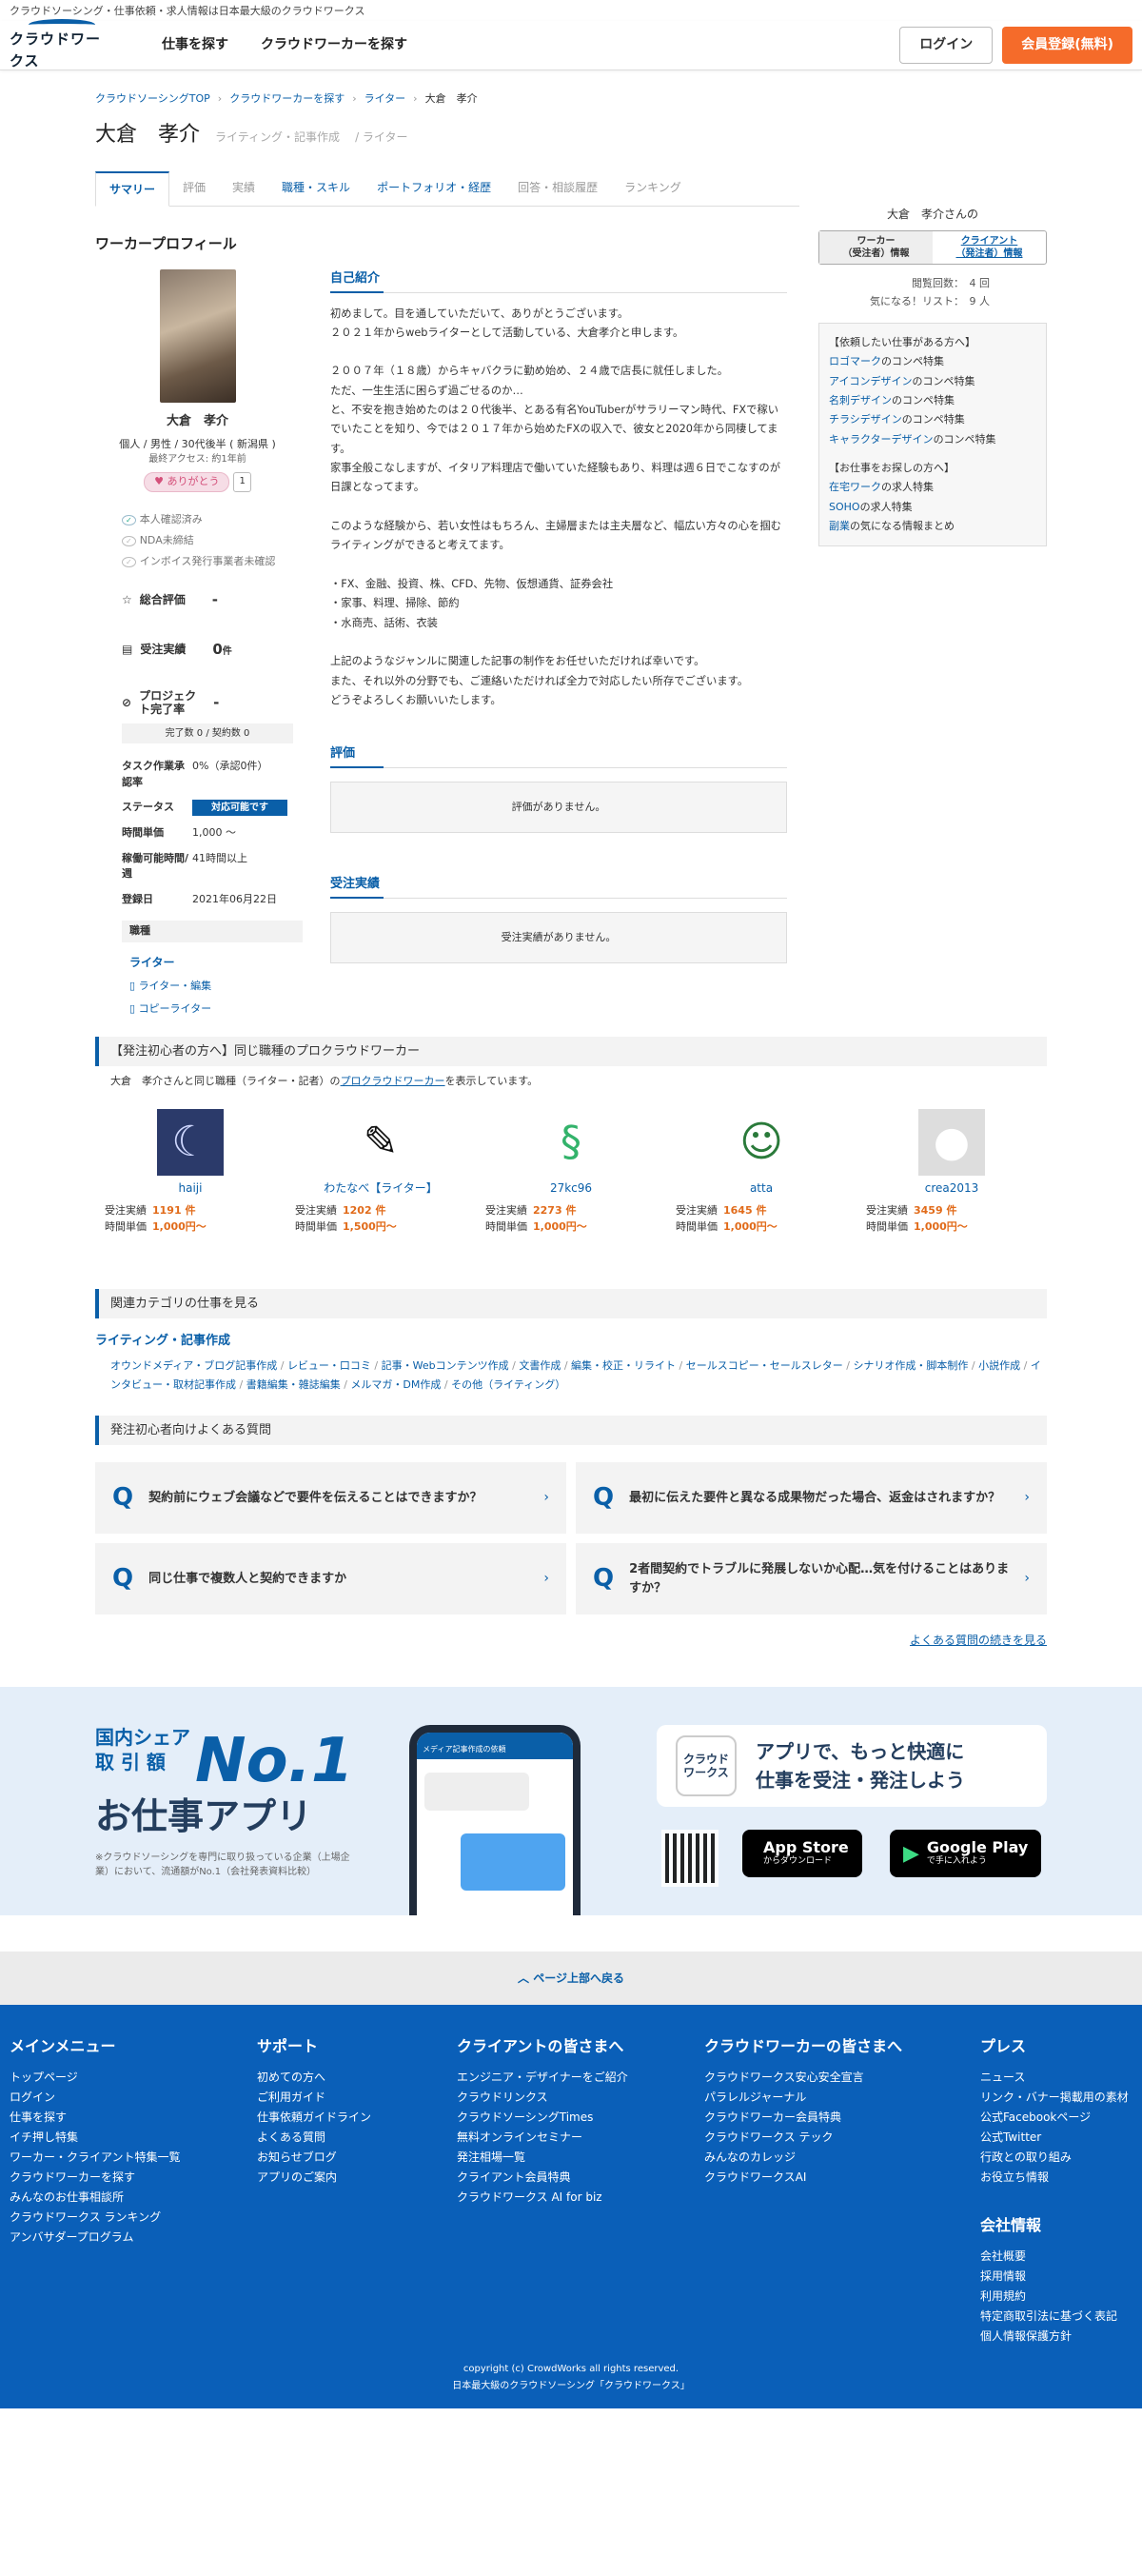 Image resolution: width=1142 pixels, height=2576 pixels. Describe the element at coordinates (357, 2078) in the screenshot. I see `footer-link: 初めての方へ` at that location.